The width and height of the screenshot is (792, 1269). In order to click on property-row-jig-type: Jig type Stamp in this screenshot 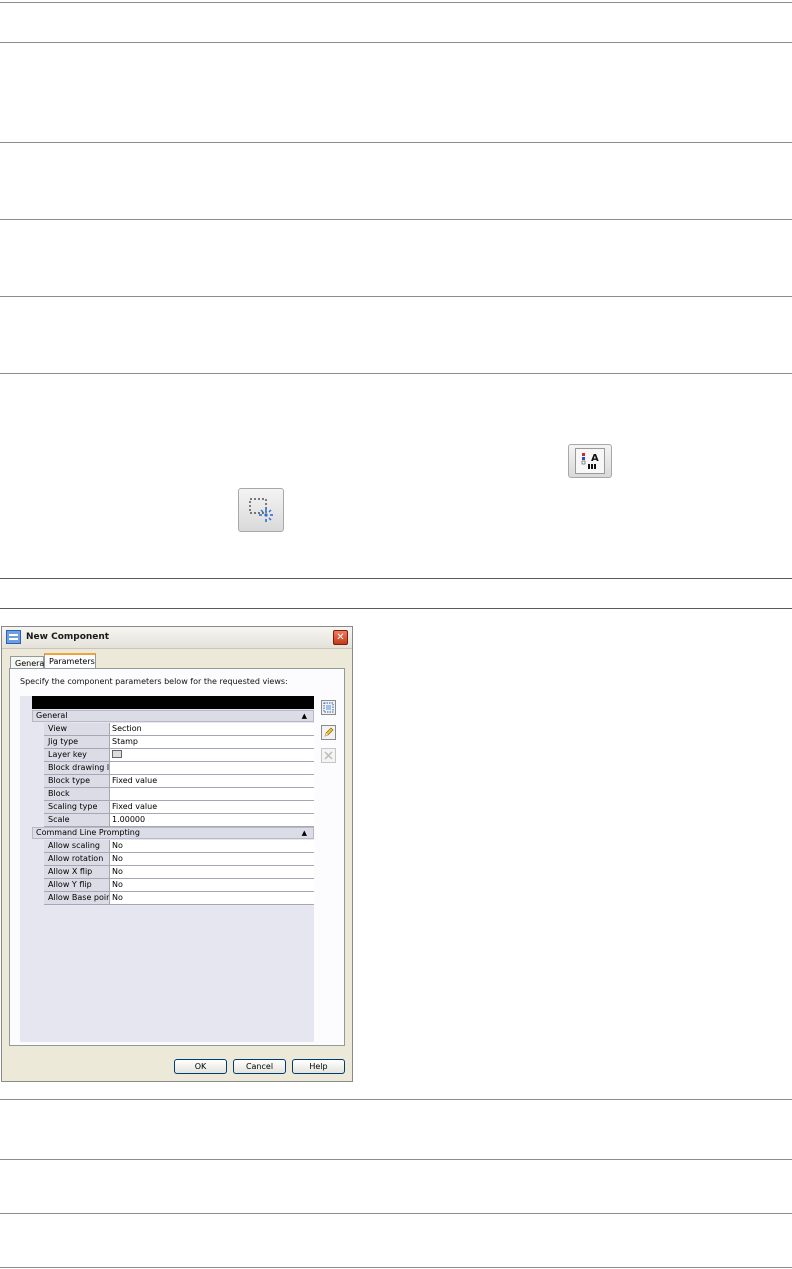, I will do `click(179, 742)`.